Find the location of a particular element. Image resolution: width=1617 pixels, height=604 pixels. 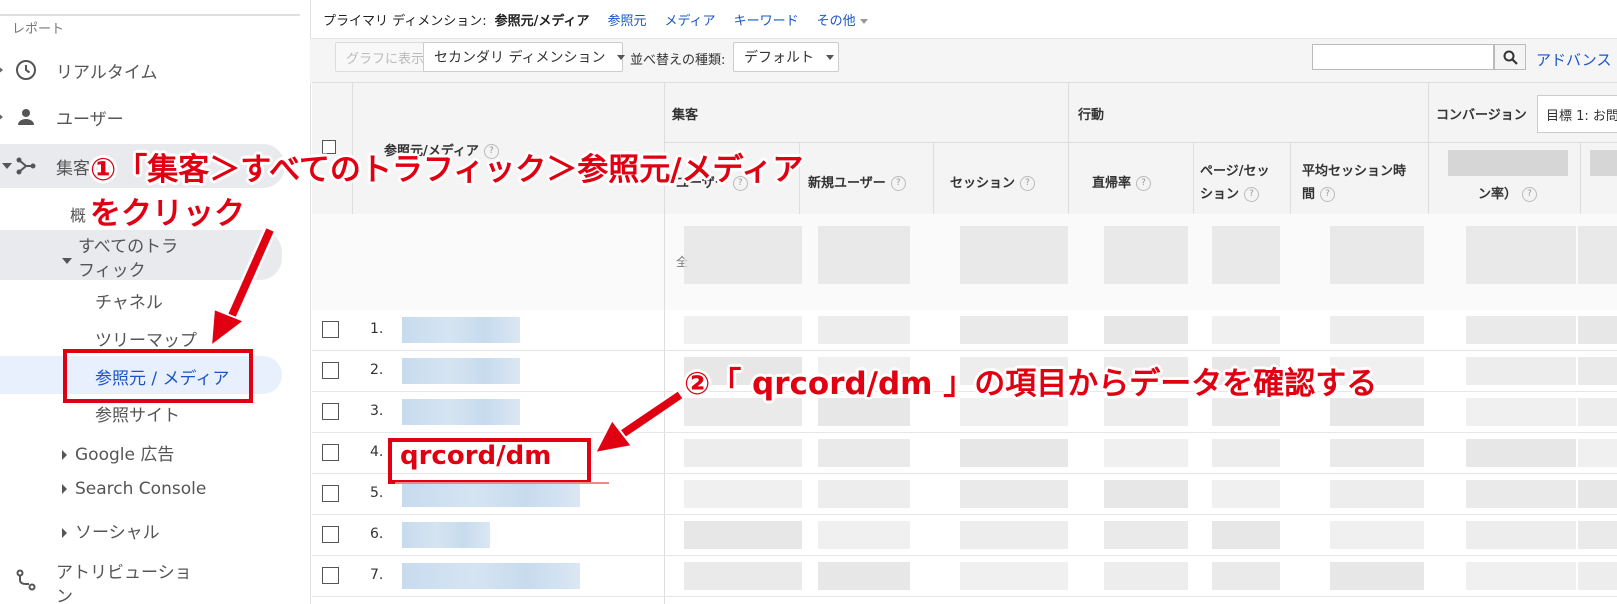

annotation-arrows is located at coordinates (446, 341).